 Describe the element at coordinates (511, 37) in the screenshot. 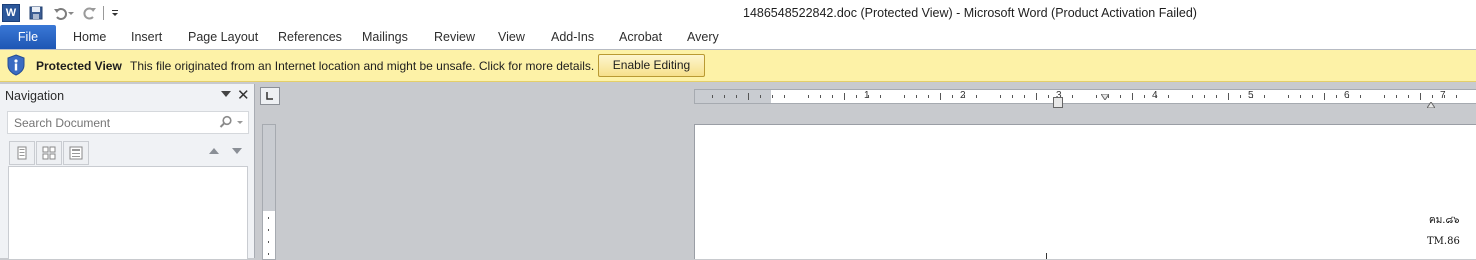

I see `tab-view: View` at that location.